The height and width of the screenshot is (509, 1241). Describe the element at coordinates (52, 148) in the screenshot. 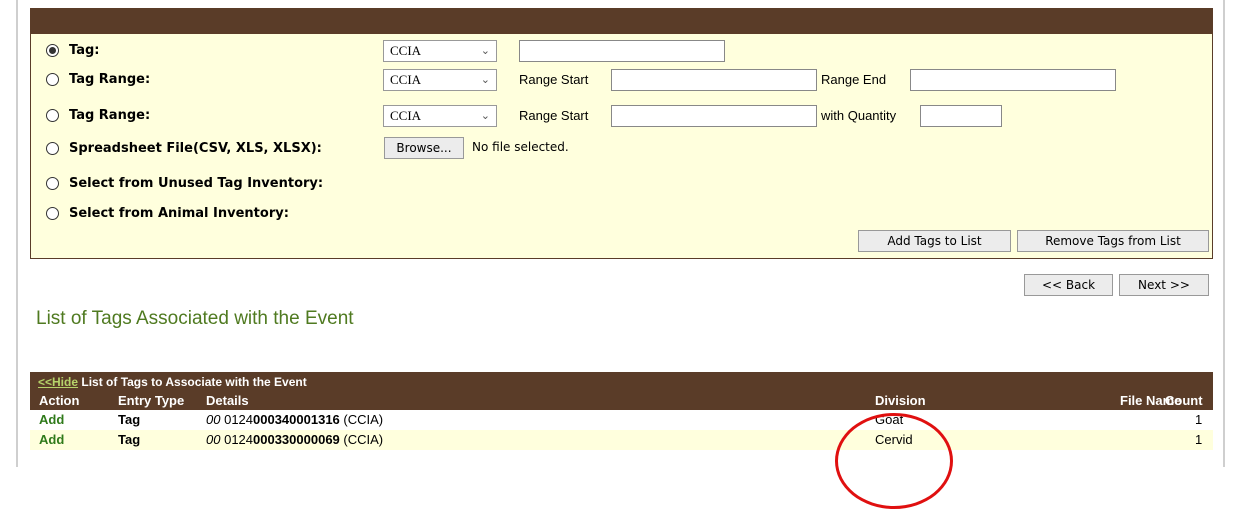

I see `spreadsheet-radio` at that location.